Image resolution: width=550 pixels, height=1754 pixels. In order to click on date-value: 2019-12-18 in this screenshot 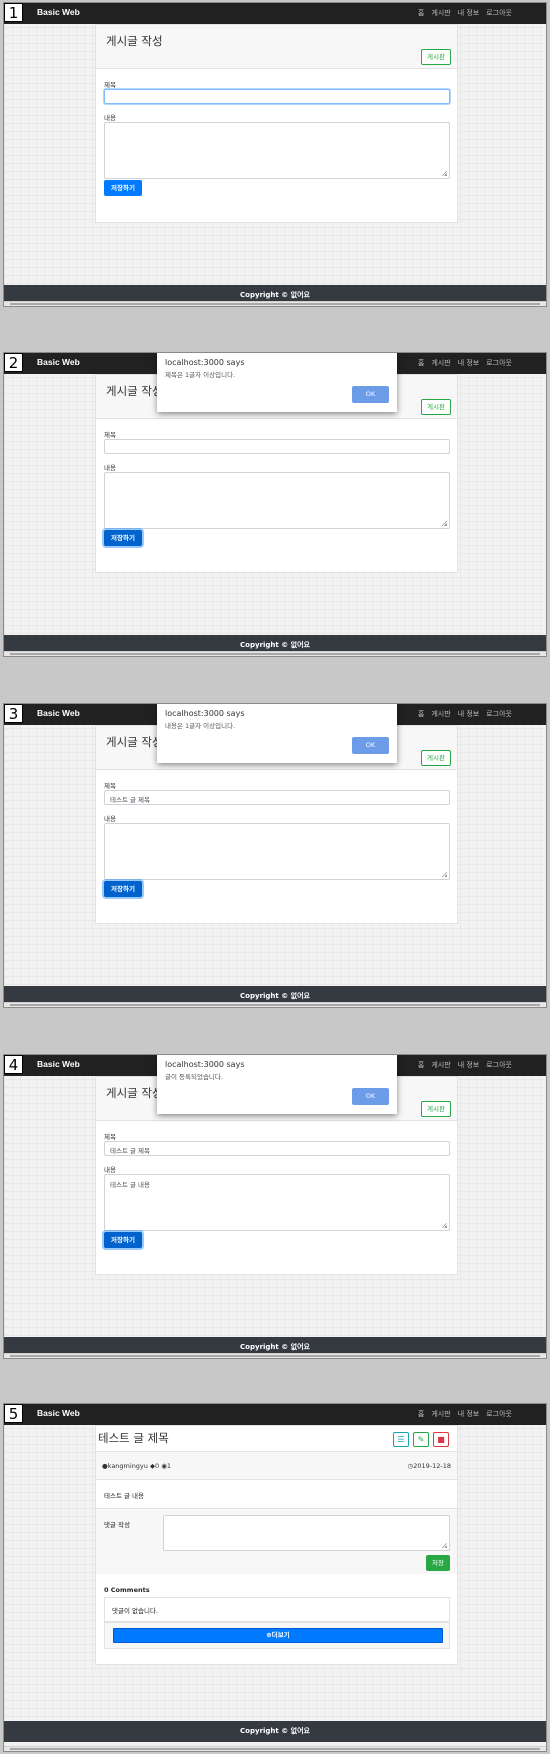, I will do `click(432, 1466)`.